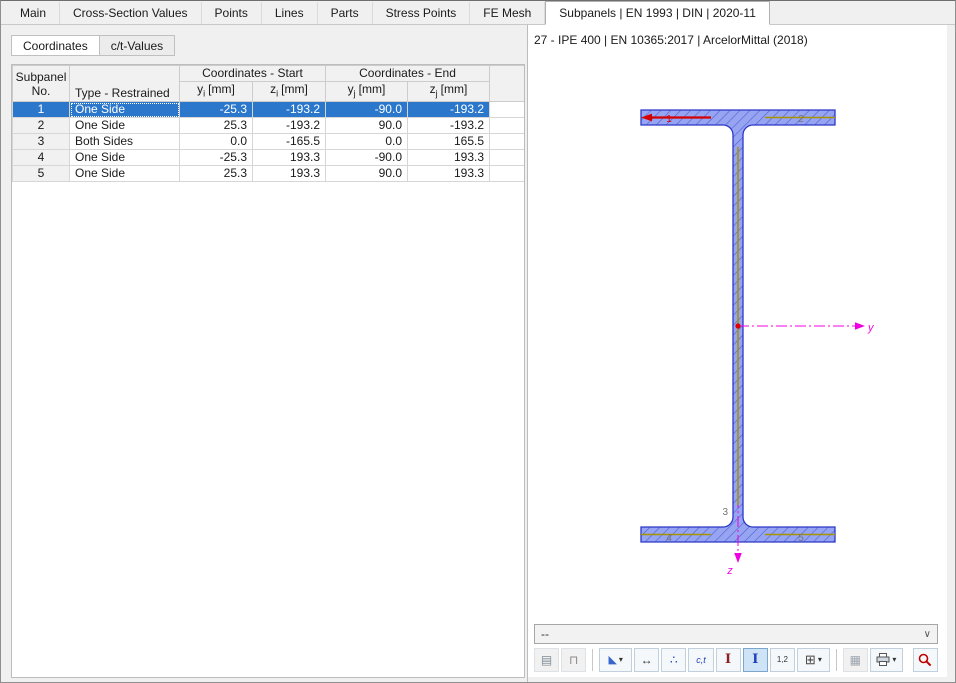 This screenshot has width=956, height=683. Describe the element at coordinates (669, 538) in the screenshot. I see `subpanel-label-4: 4` at that location.